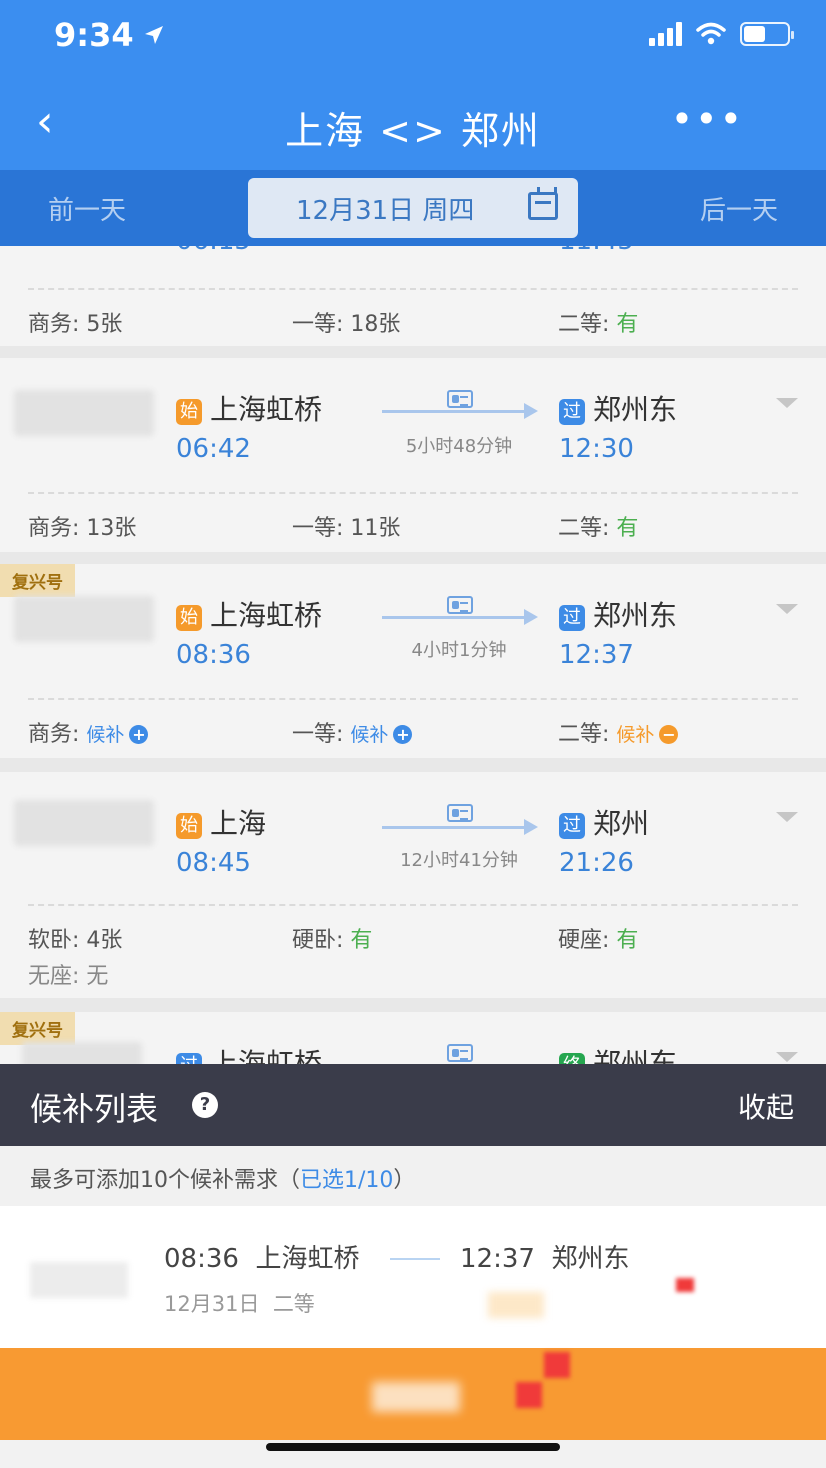 The width and height of the screenshot is (826, 1468). Describe the element at coordinates (413, 1038) in the screenshot. I see `train-card: 复兴号 过上海虹桥 终郑州东` at that location.